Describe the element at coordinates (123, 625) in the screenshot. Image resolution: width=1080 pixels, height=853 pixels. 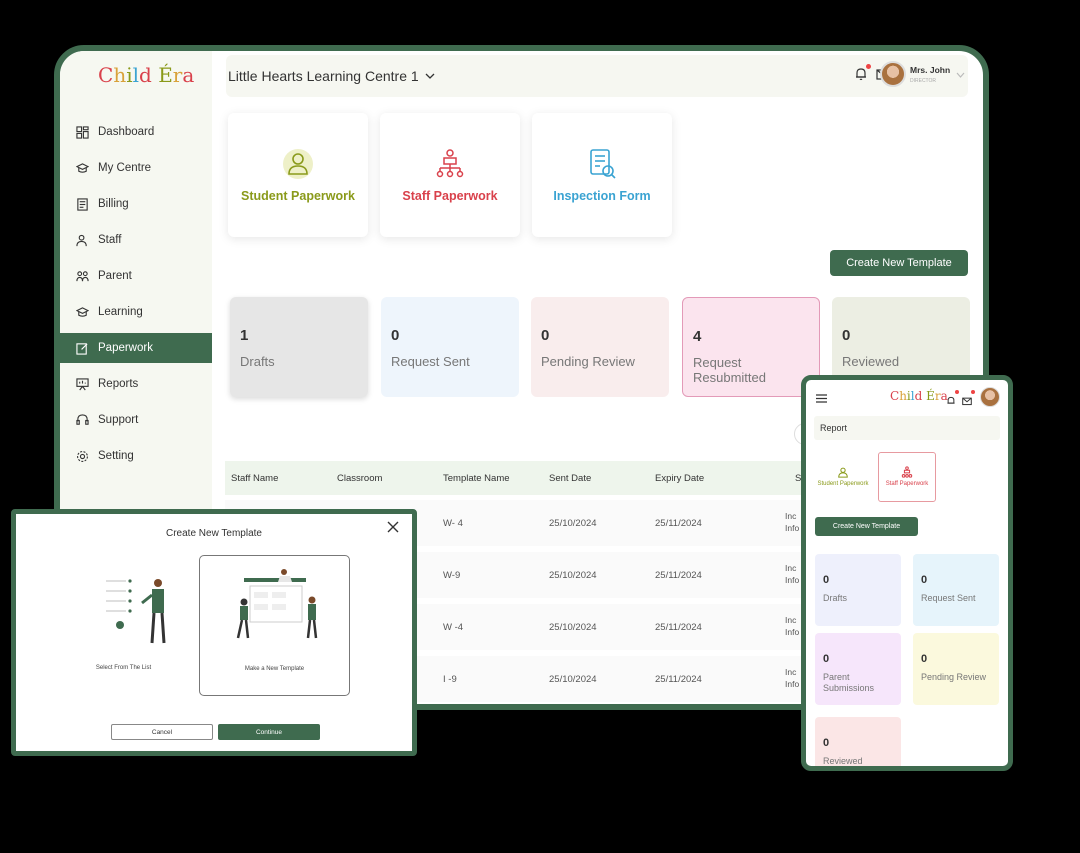
I see `select-from-list-option: Select From The List` at that location.